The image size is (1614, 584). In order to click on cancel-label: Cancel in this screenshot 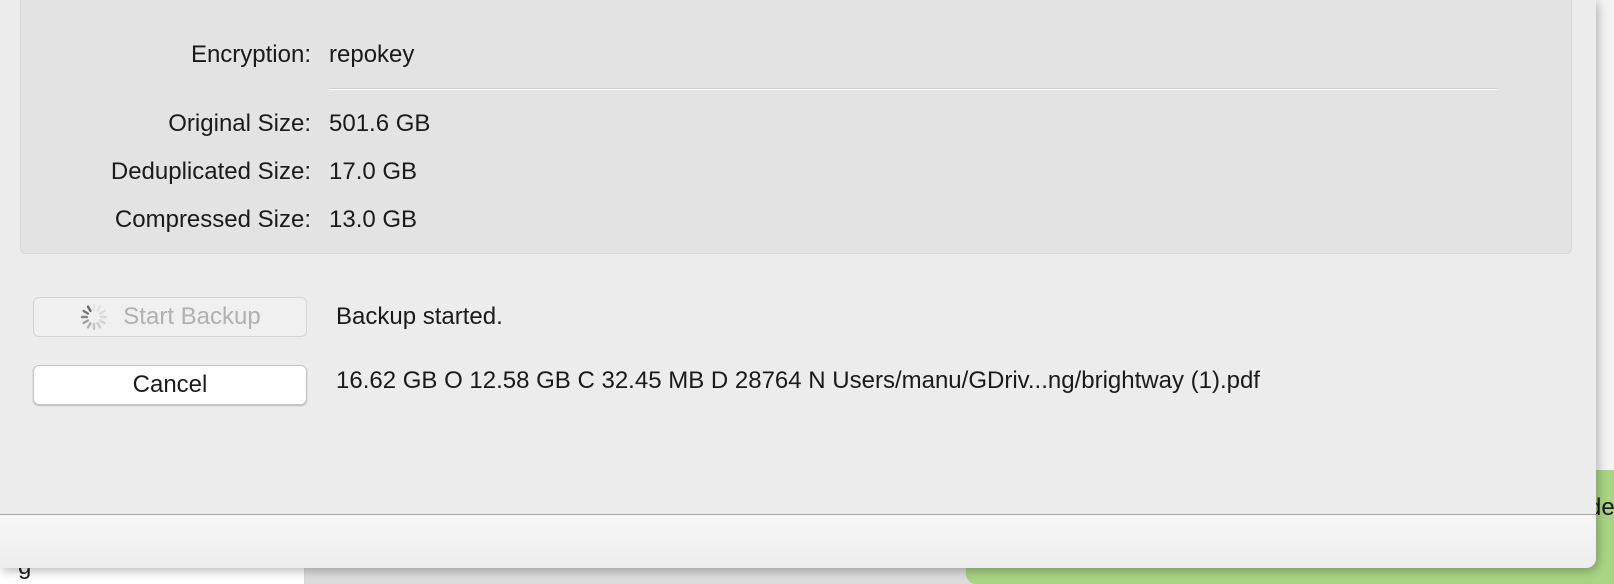, I will do `click(170, 384)`.